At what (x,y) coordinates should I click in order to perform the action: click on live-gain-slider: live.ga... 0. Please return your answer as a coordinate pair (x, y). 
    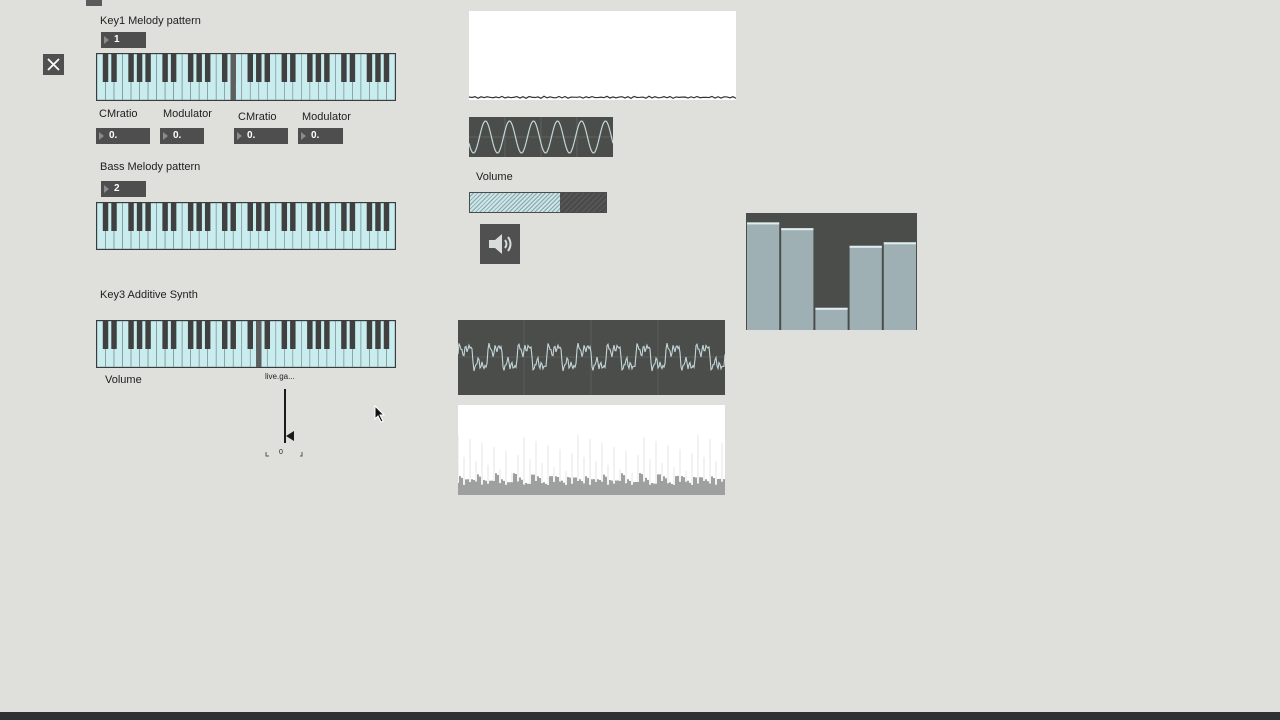
    Looking at the image, I should click on (285, 416).